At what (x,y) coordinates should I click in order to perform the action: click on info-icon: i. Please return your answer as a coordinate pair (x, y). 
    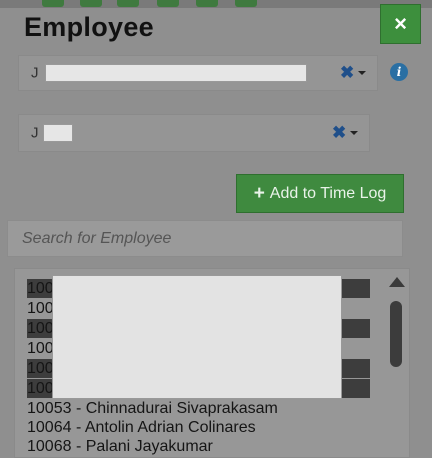
    Looking at the image, I should click on (399, 72).